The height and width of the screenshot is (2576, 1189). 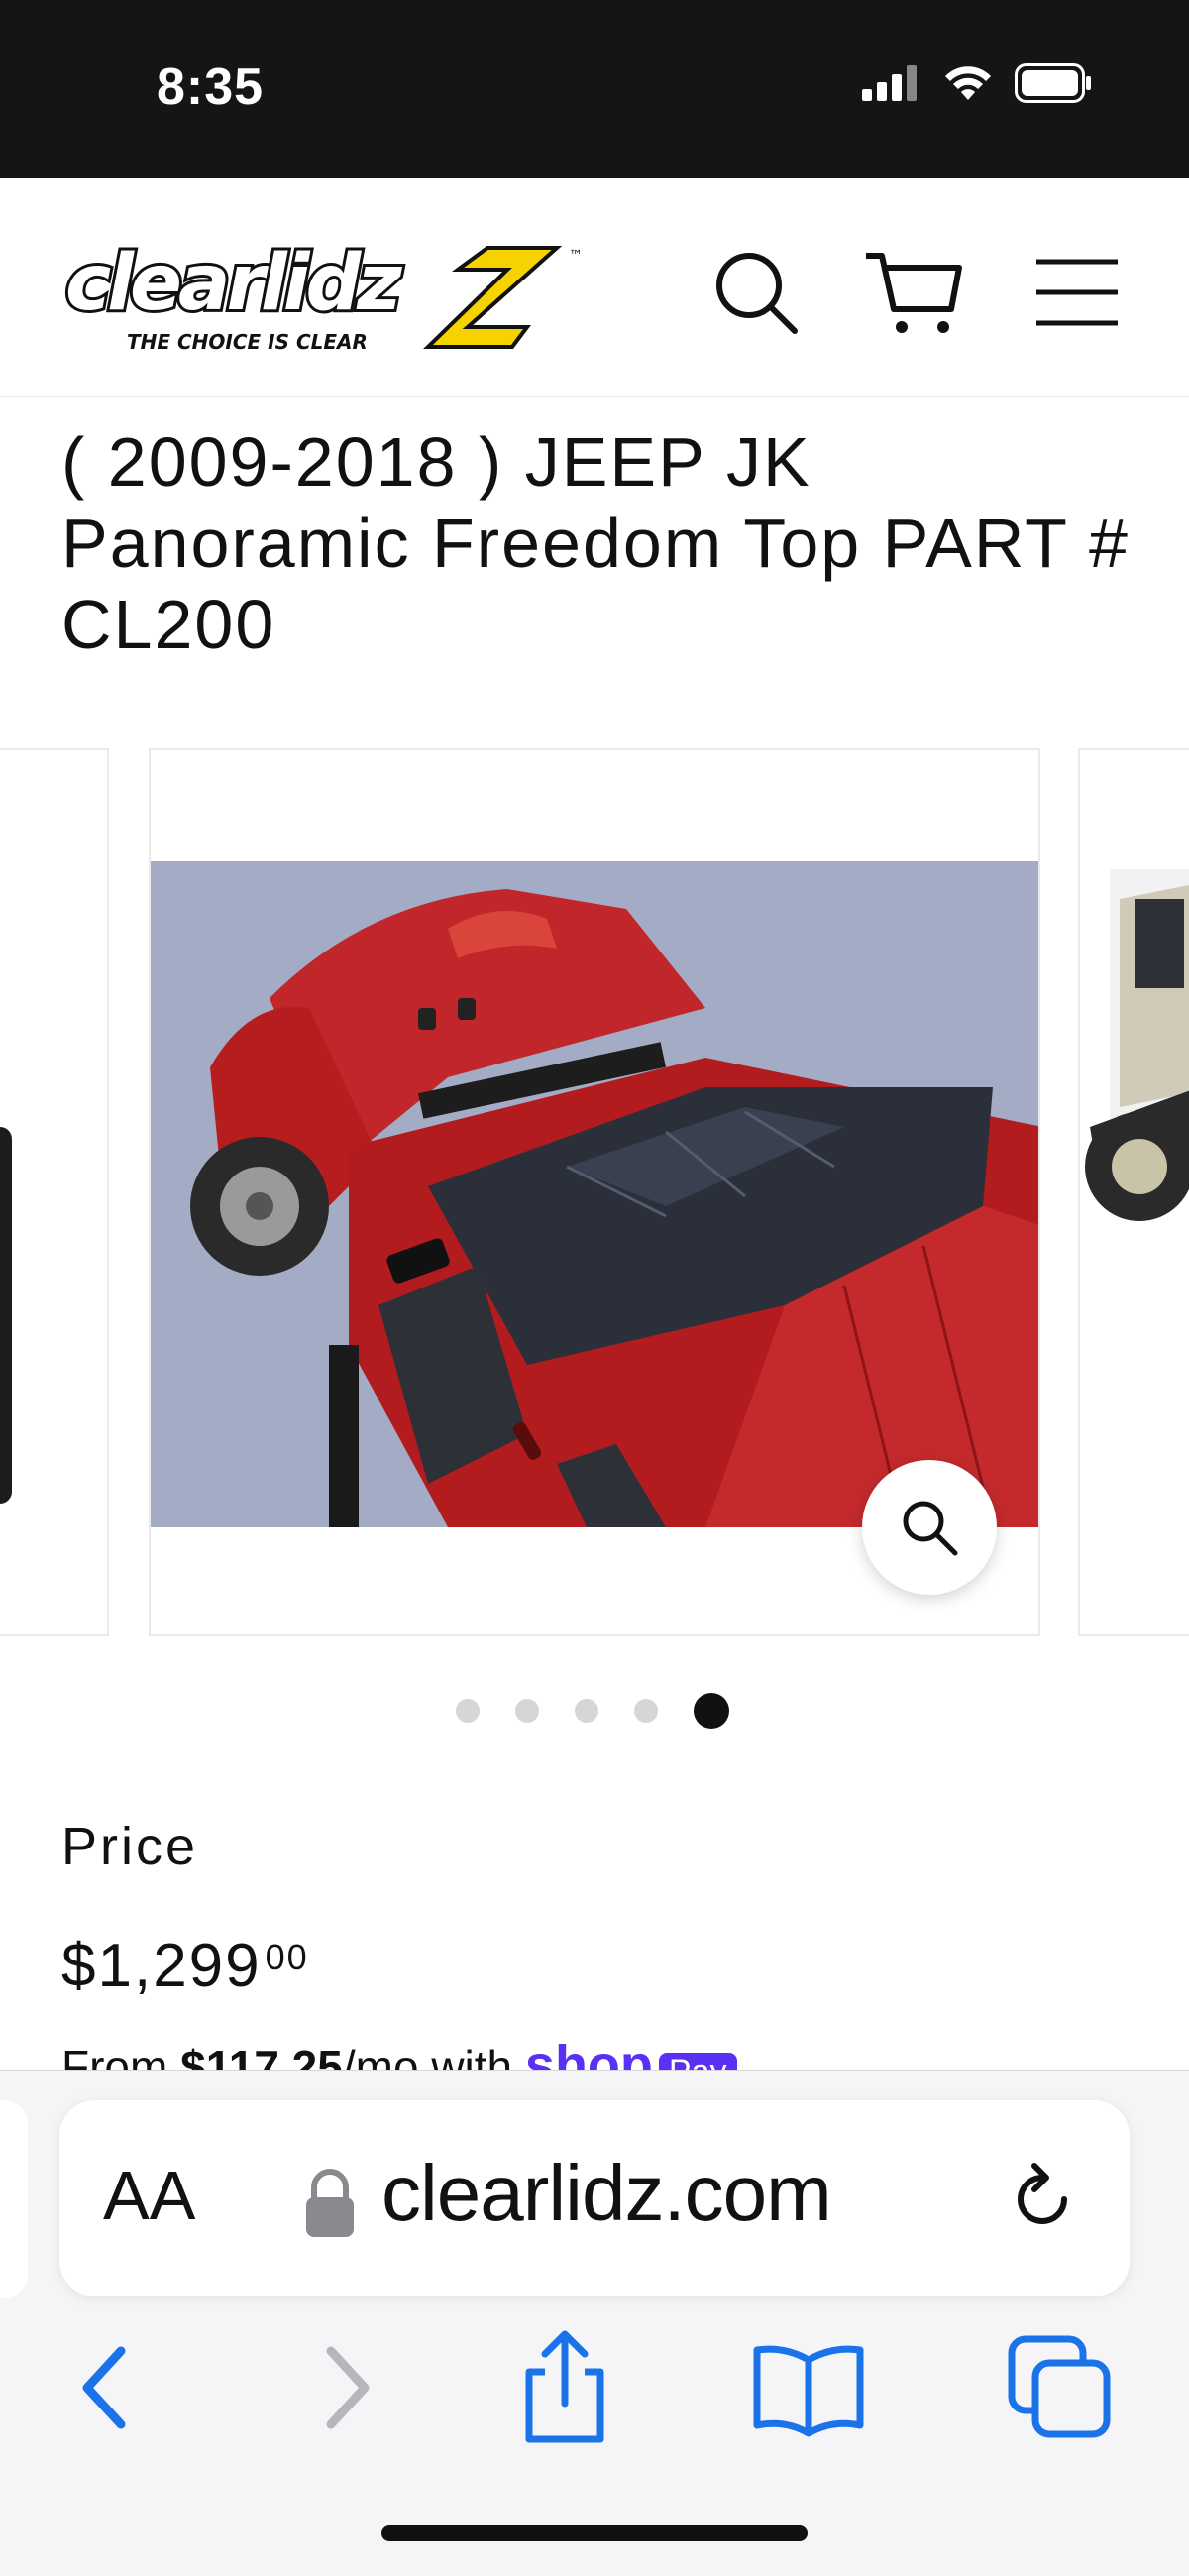 I want to click on zoom-image-button, so click(x=930, y=1527).